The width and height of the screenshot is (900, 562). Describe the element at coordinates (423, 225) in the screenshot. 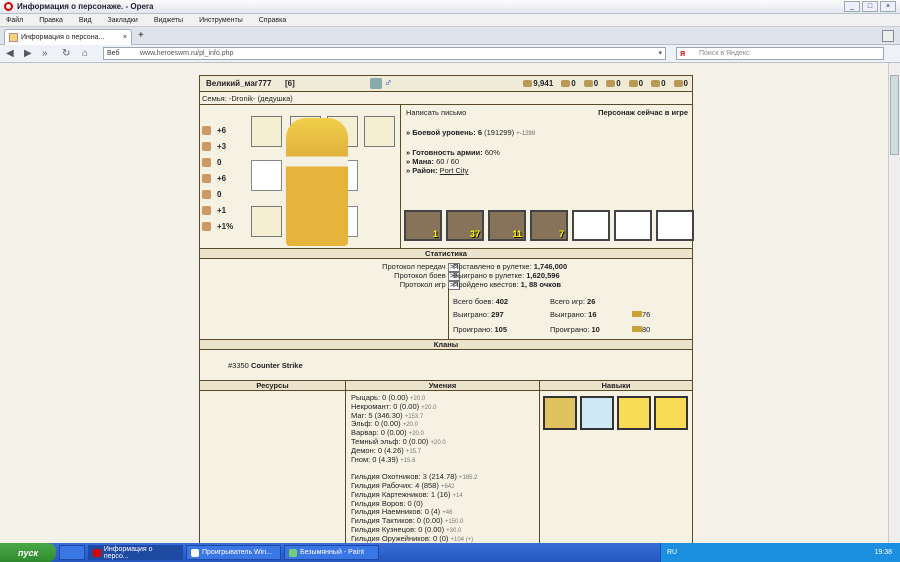

I see `army-unit-1: 1` at that location.